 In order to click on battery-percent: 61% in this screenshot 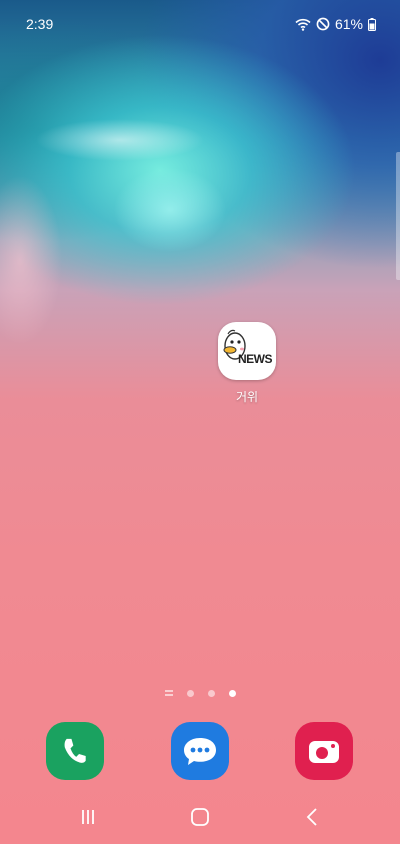, I will do `click(348, 24)`.